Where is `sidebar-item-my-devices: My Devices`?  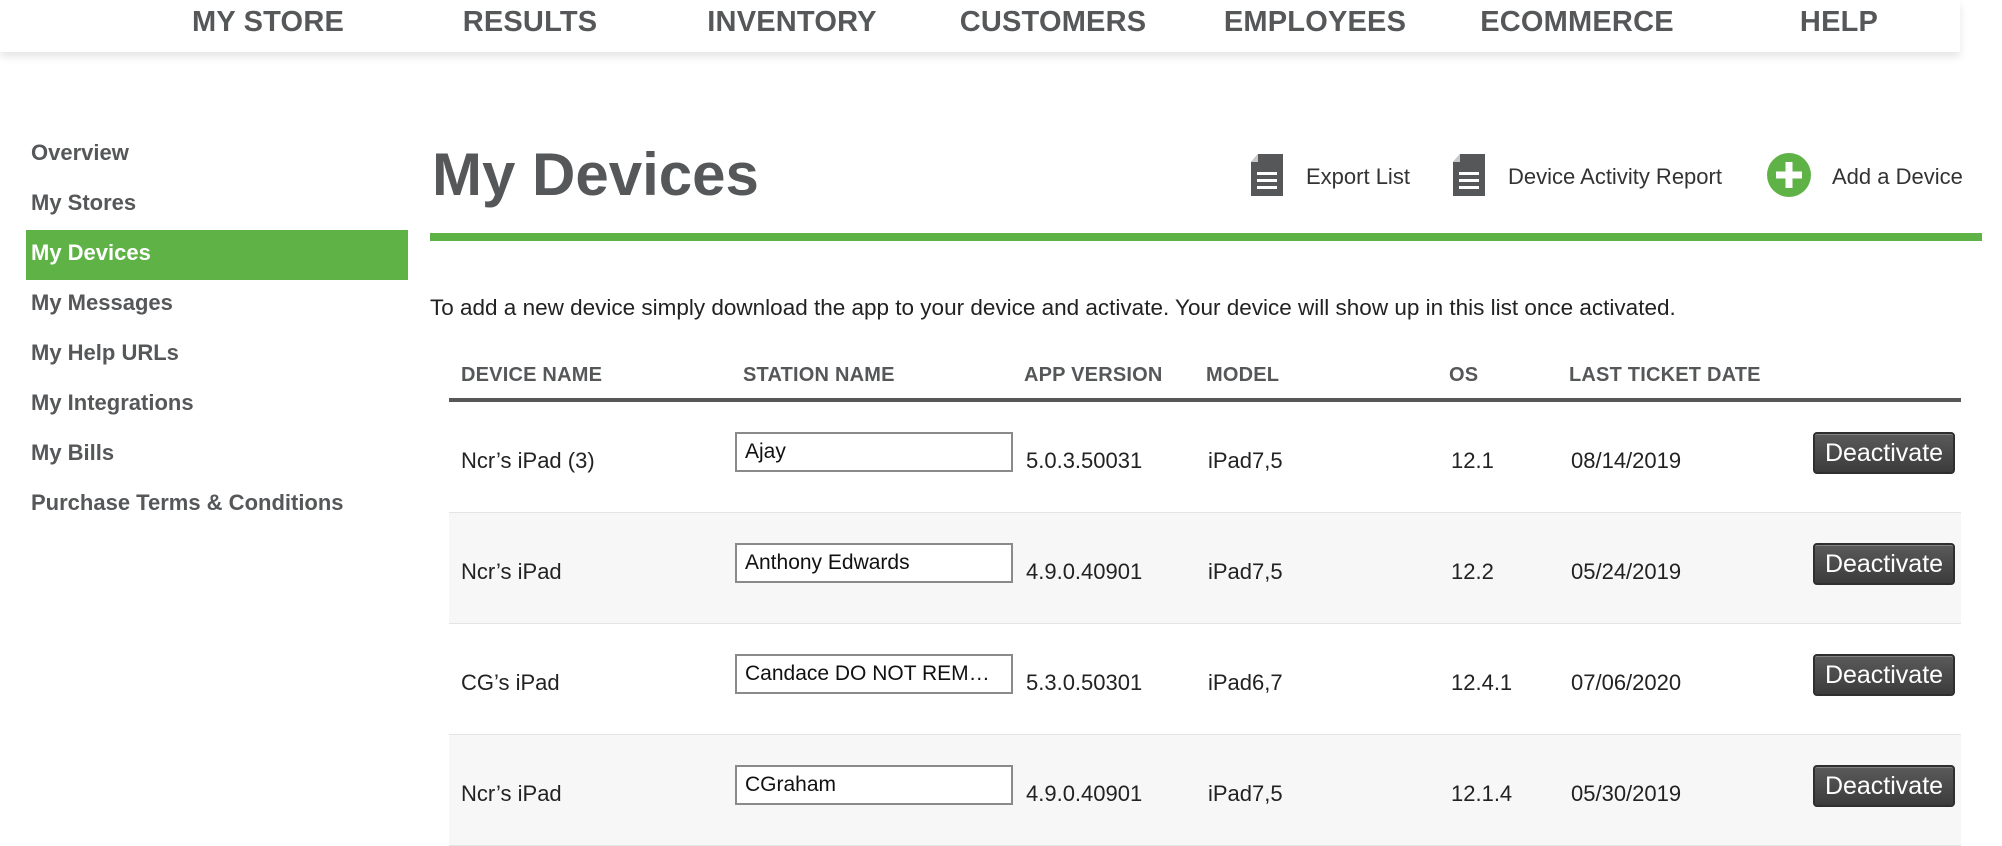 sidebar-item-my-devices: My Devices is located at coordinates (217, 255).